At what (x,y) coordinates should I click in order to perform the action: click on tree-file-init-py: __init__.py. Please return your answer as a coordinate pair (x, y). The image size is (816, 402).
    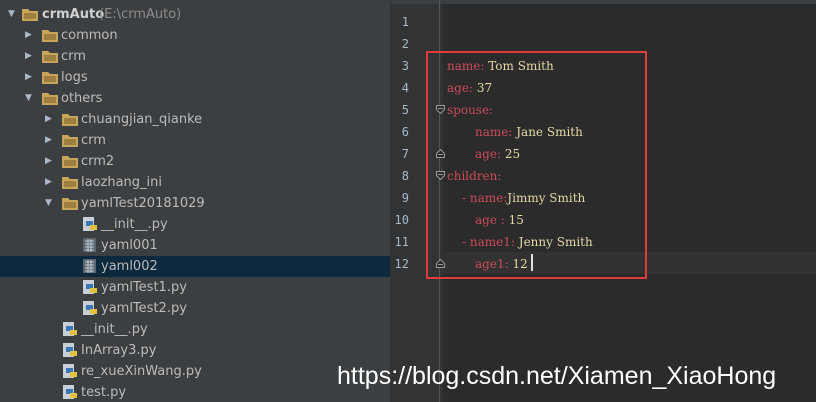
    Looking at the image, I should click on (195, 224).